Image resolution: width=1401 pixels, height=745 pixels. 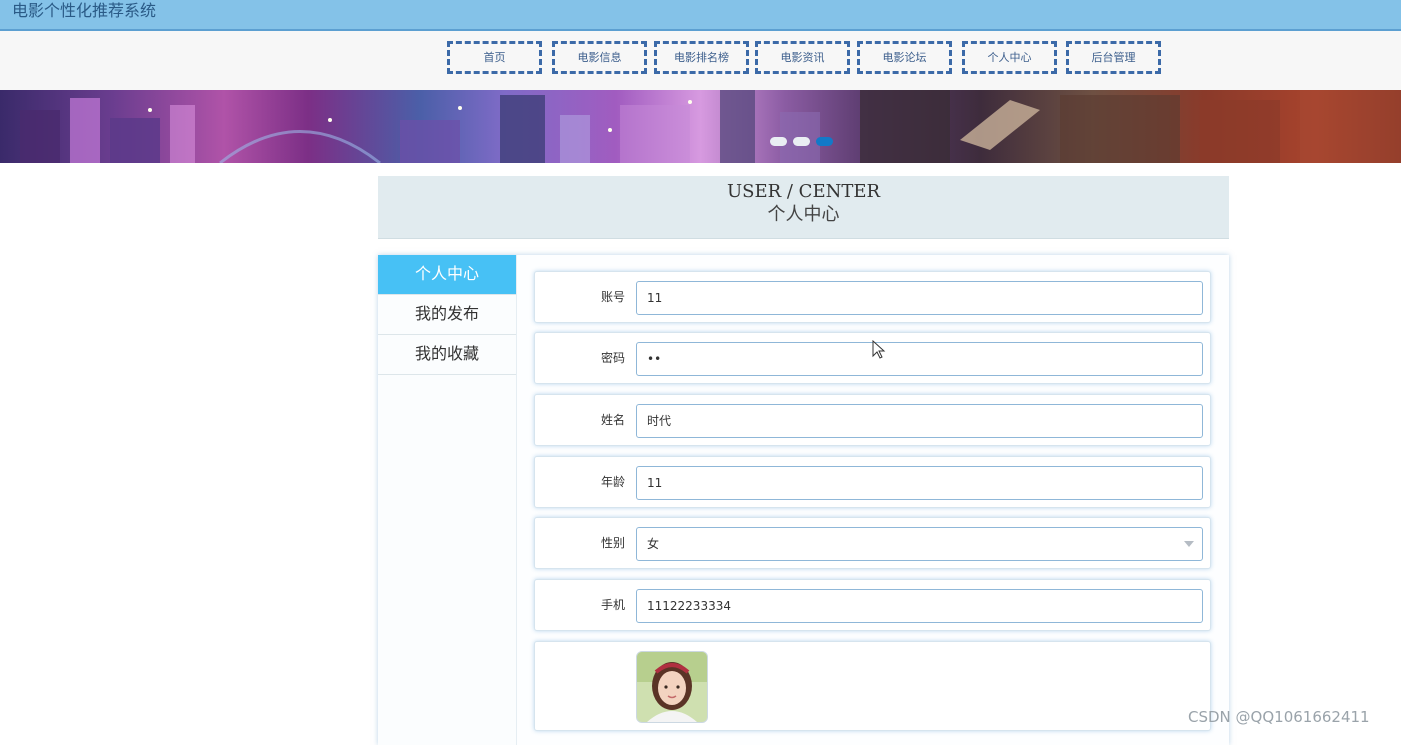 What do you see at coordinates (1009, 57) in the screenshot?
I see `nav-item-user-center: 个人中心` at bounding box center [1009, 57].